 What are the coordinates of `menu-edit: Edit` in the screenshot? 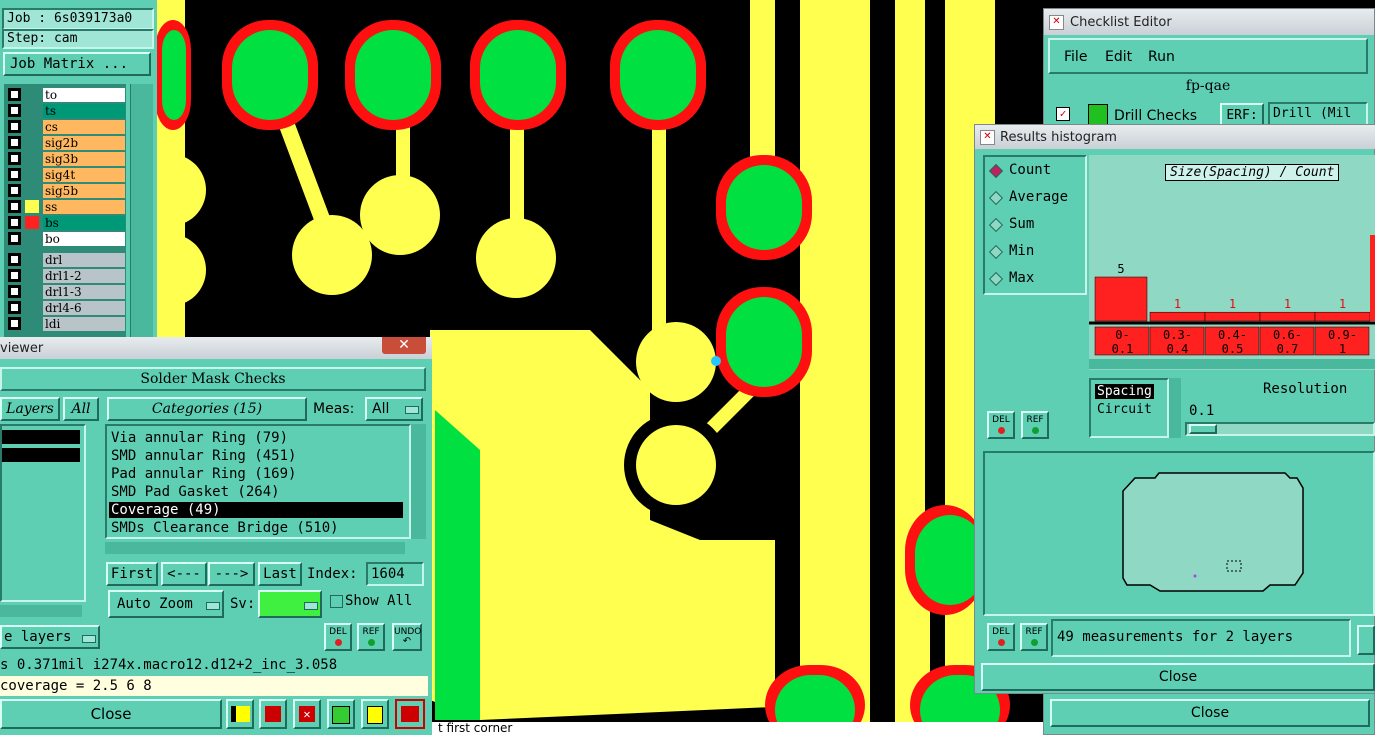 It's located at (1118, 57).